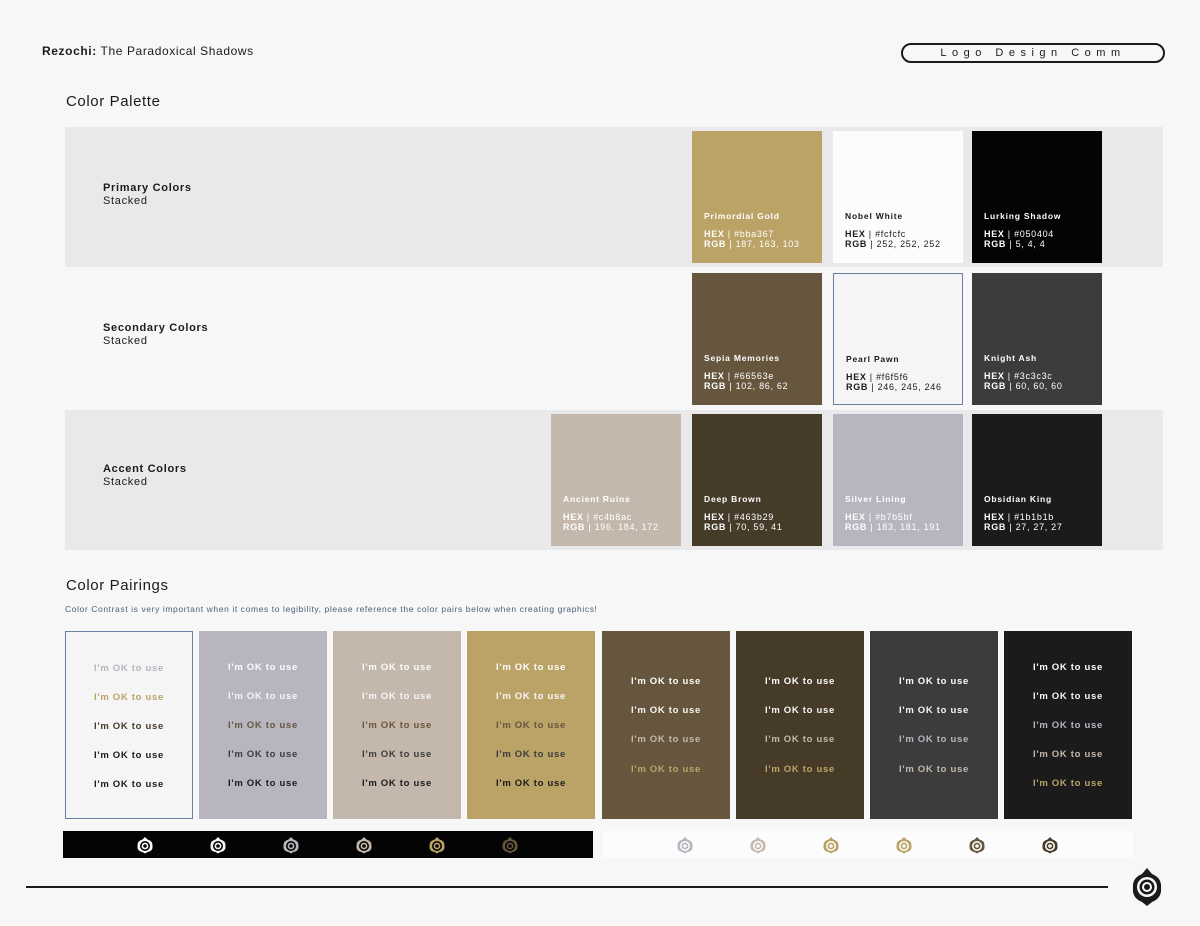  What do you see at coordinates (1011, 358) in the screenshot?
I see `swatch-name: Knight Ash` at bounding box center [1011, 358].